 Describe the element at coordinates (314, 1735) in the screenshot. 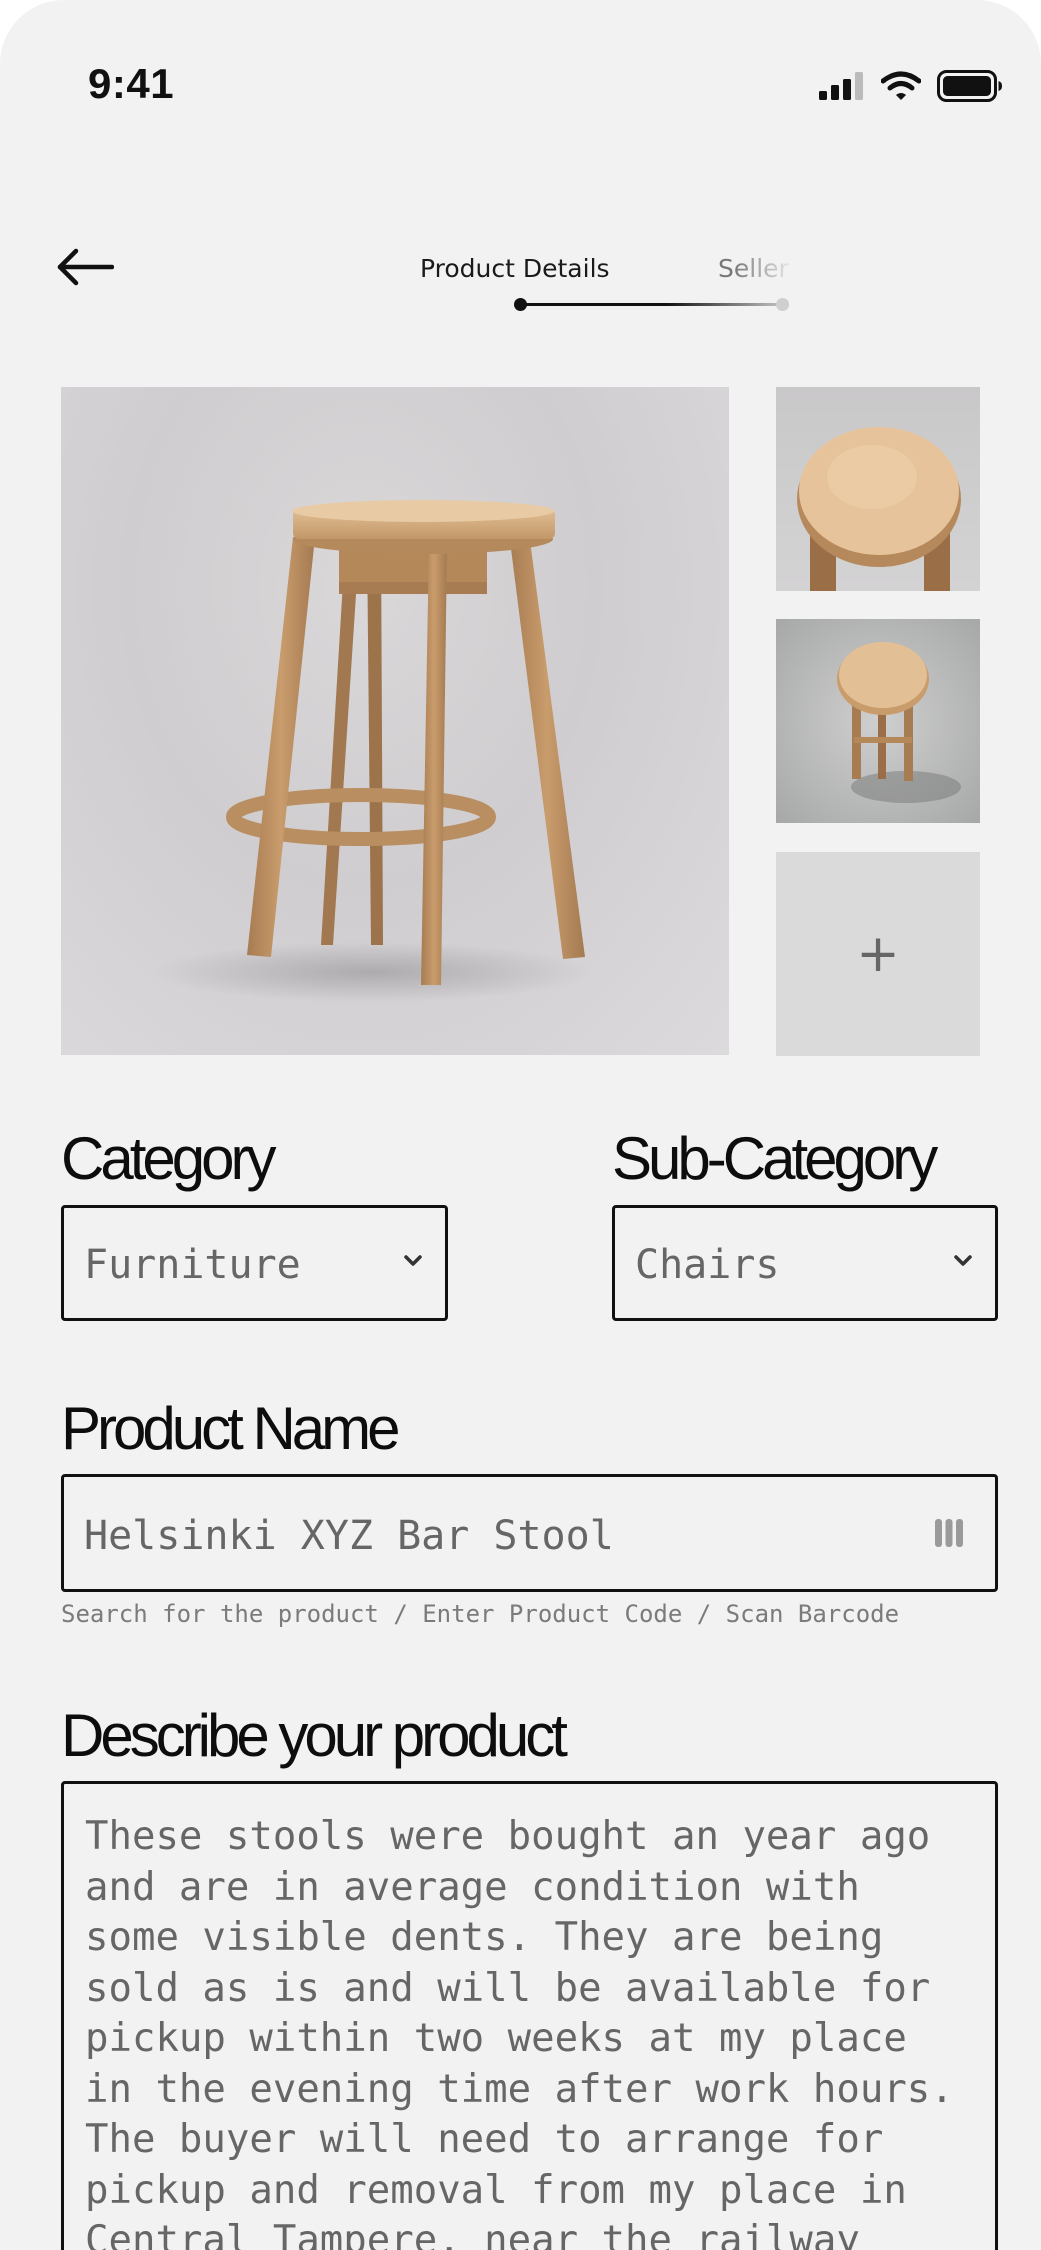

I see `description-label: Describe your product` at that location.